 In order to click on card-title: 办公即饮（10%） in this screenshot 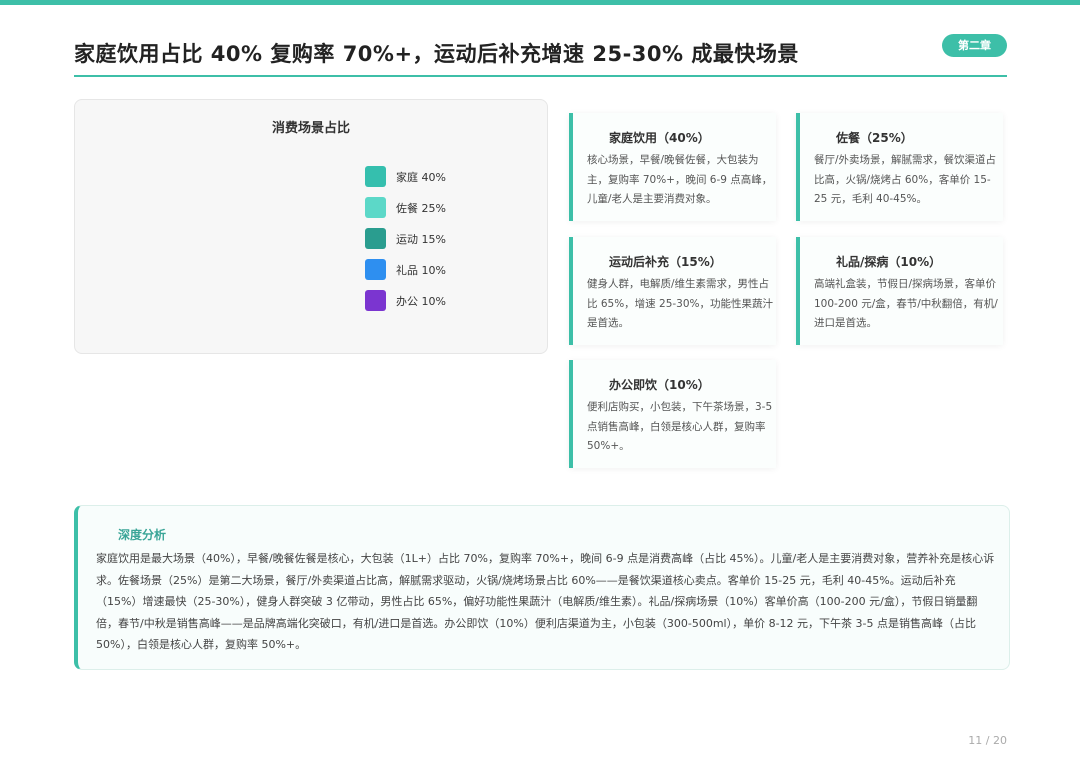, I will do `click(659, 385)`.